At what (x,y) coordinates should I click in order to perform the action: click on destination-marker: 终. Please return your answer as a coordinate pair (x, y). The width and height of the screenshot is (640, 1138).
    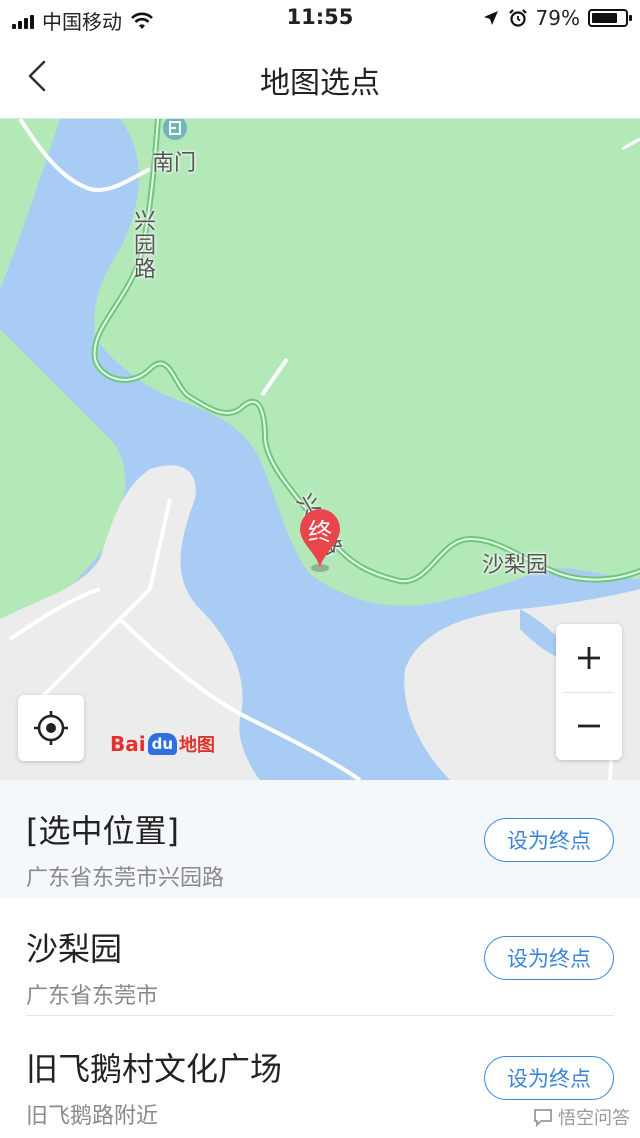
    Looking at the image, I should click on (320, 538).